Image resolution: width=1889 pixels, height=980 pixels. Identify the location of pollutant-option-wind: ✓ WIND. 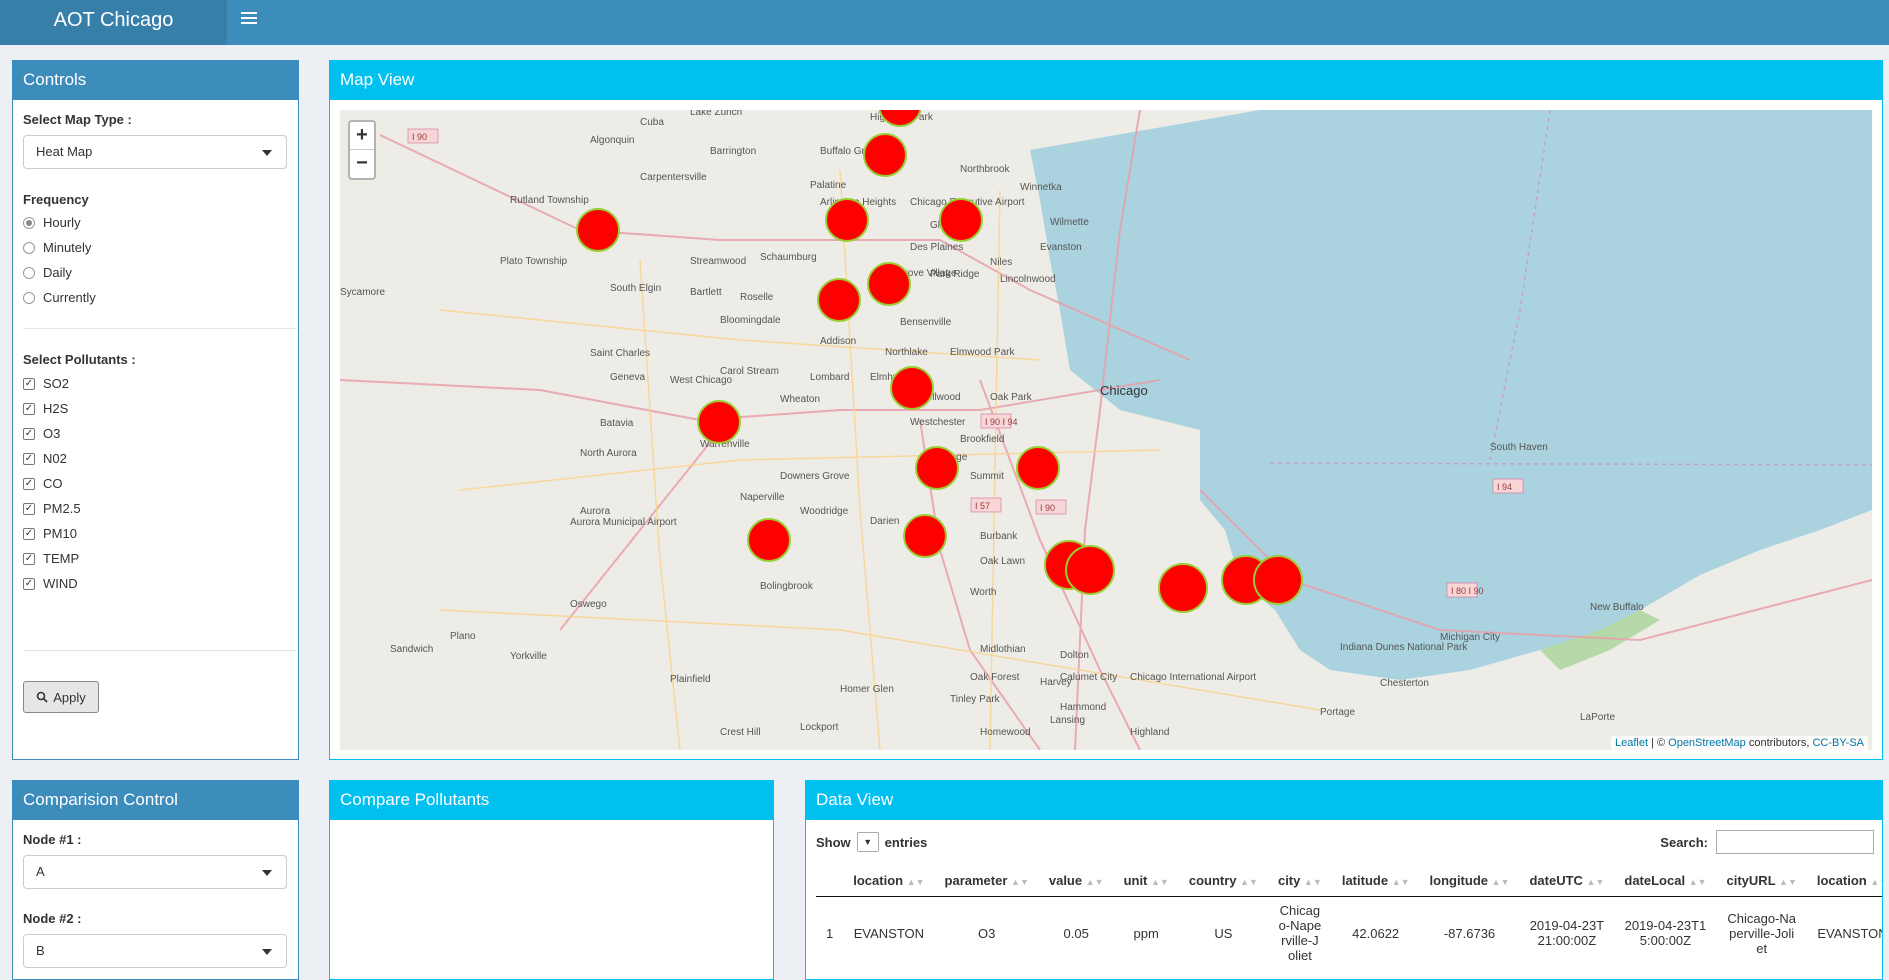
(50, 583).